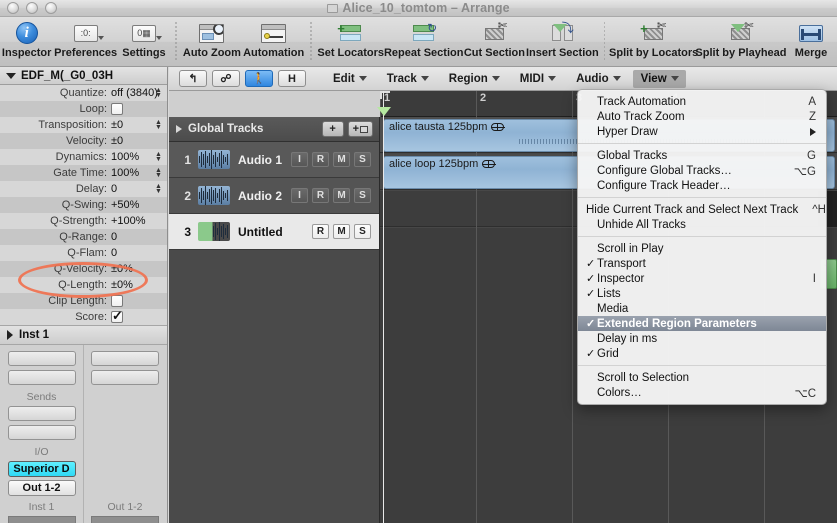  I want to click on param-row-delay: Delay: 0 ▲ ▼, so click(83, 189).